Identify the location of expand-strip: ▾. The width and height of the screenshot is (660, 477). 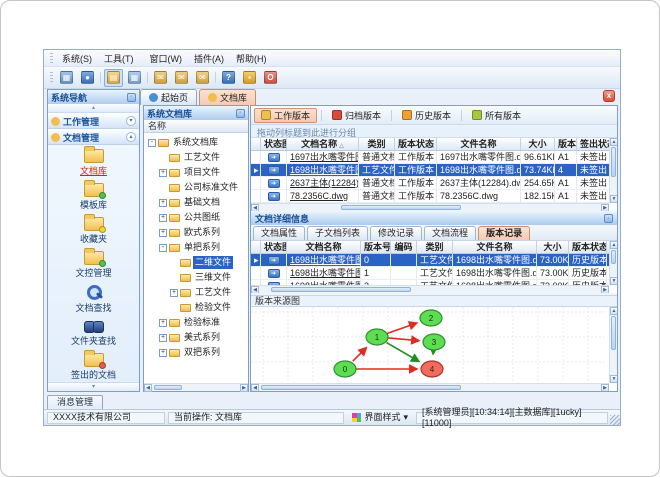
(93, 386).